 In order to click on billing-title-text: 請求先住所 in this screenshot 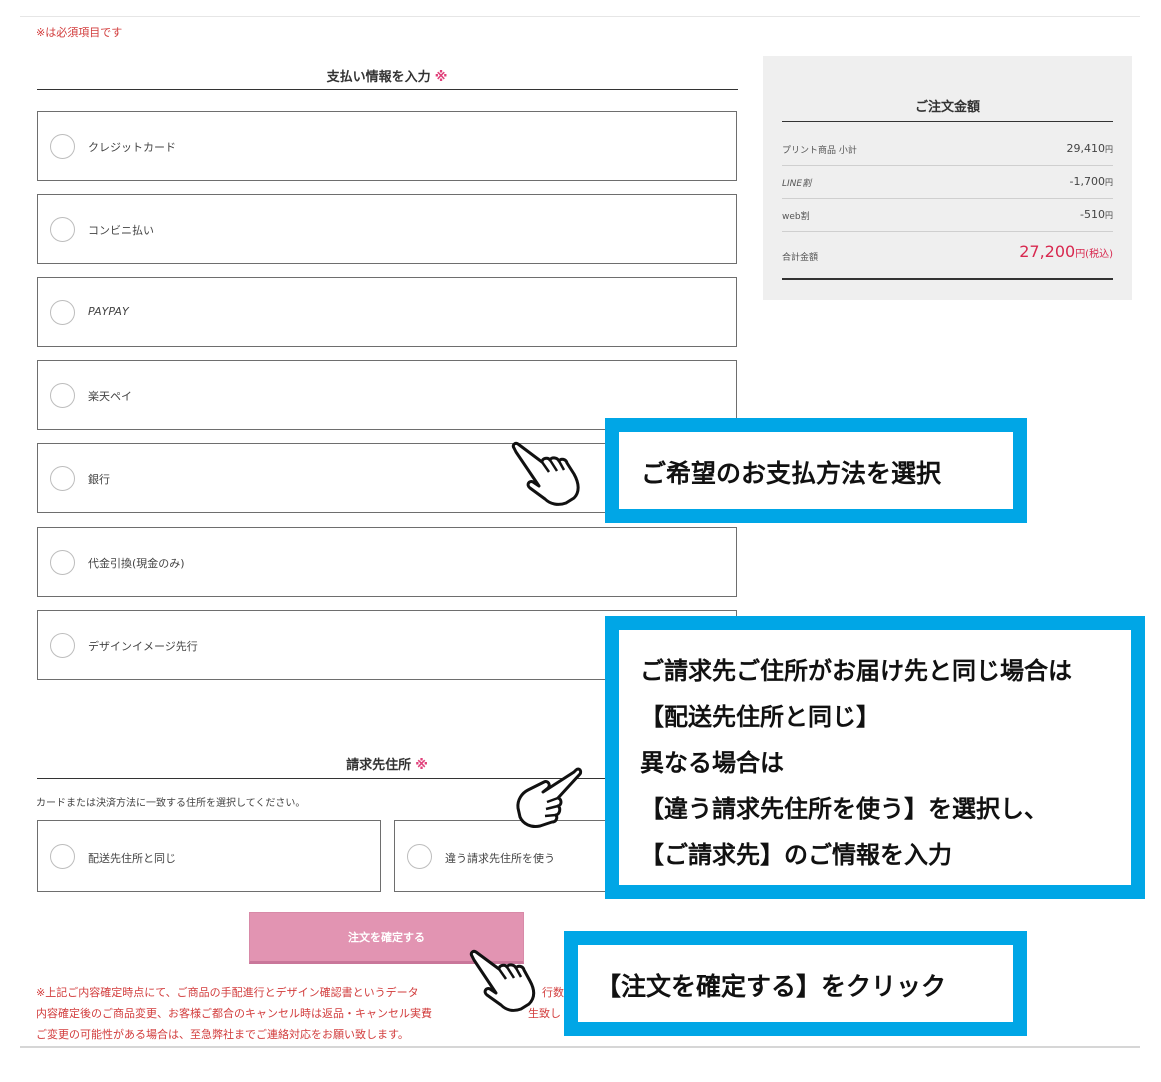, I will do `click(379, 765)`.